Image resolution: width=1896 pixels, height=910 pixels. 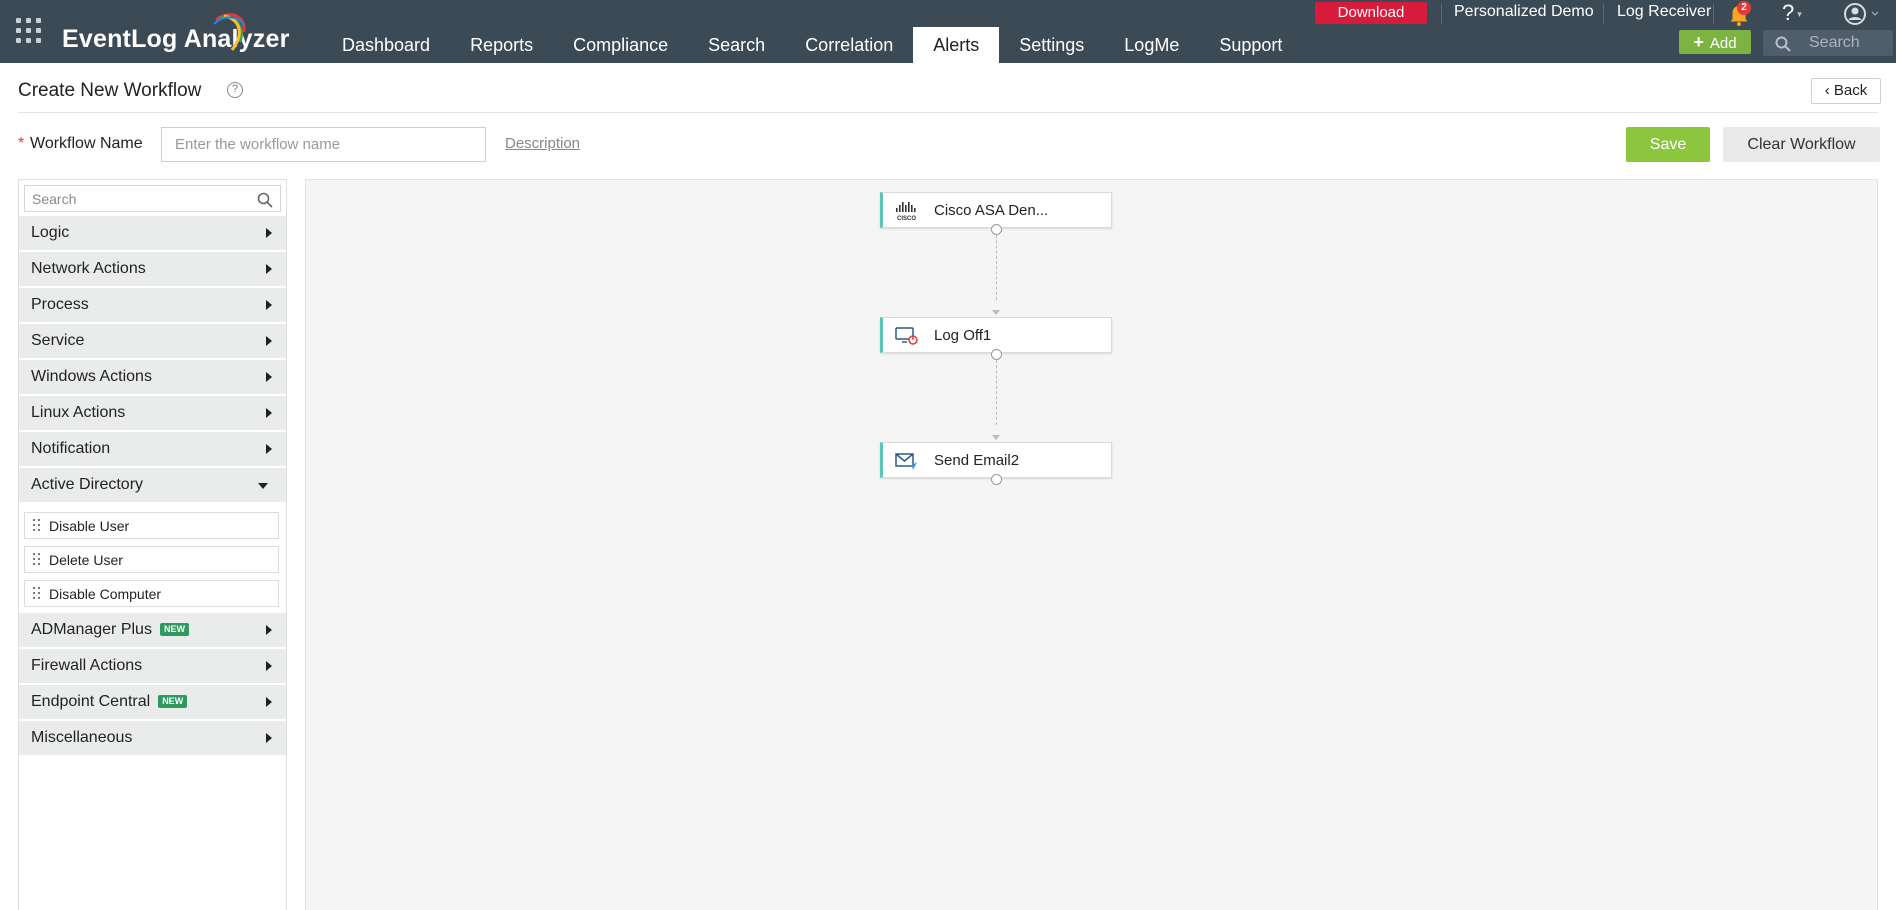 What do you see at coordinates (152, 269) in the screenshot?
I see `palette-category-network-actions: Network Actions` at bounding box center [152, 269].